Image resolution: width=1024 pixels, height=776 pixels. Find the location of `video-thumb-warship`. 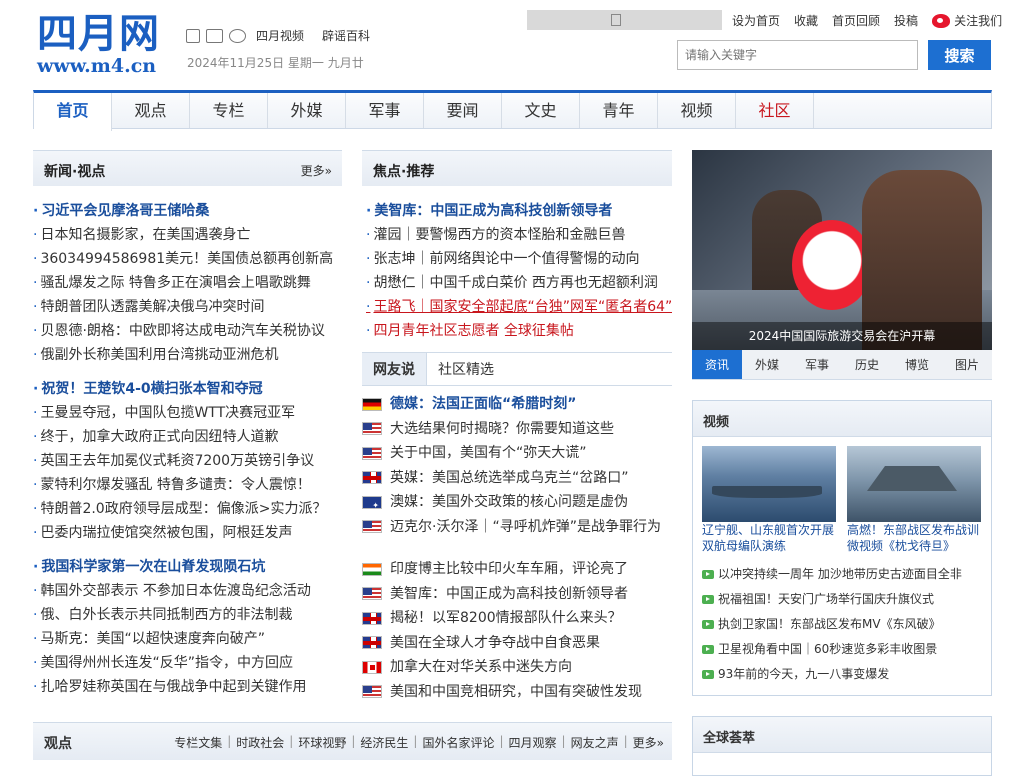

video-thumb-warship is located at coordinates (914, 484).